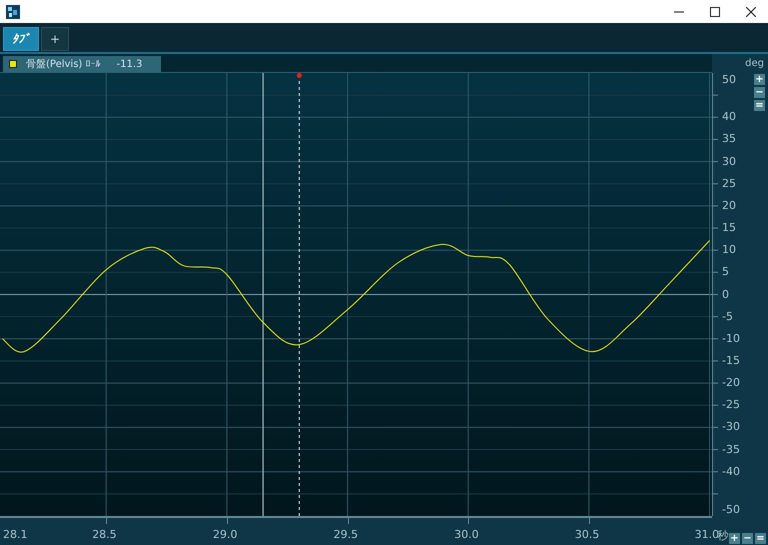 This screenshot has height=545, width=768. What do you see at coordinates (725, 271) in the screenshot?
I see `axis-label: 5` at bounding box center [725, 271].